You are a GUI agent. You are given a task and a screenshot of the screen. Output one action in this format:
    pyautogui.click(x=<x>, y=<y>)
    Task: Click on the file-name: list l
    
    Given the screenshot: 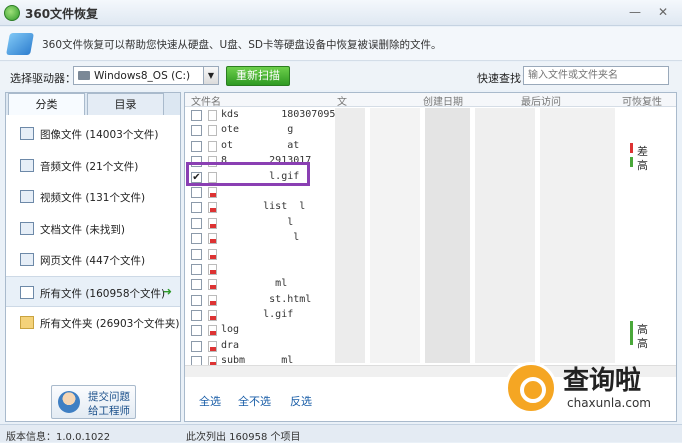 What is the action you would take?
    pyautogui.click(x=263, y=207)
    